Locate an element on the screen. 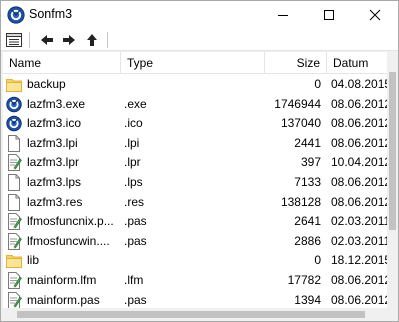 Image resolution: width=399 pixels, height=322 pixels. file-size: 138128 is located at coordinates (300, 201).